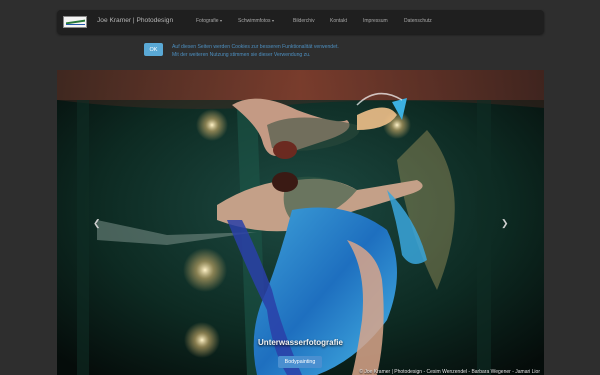 The image size is (600, 375). I want to click on nav-item-datenschutz: Datenschutz, so click(418, 21).